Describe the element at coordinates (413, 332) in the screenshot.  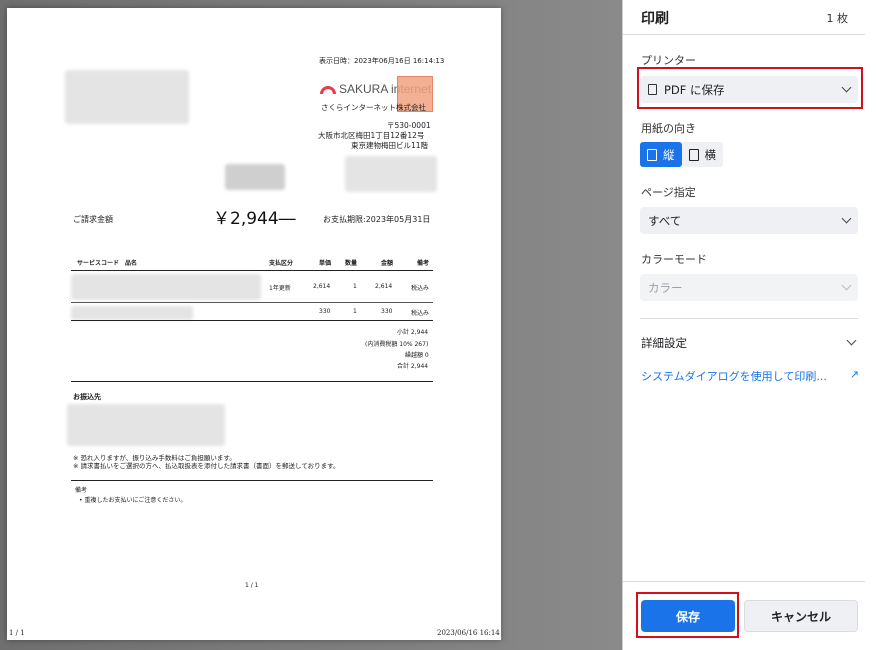
I see `subtotal: 小計 2,944` at that location.